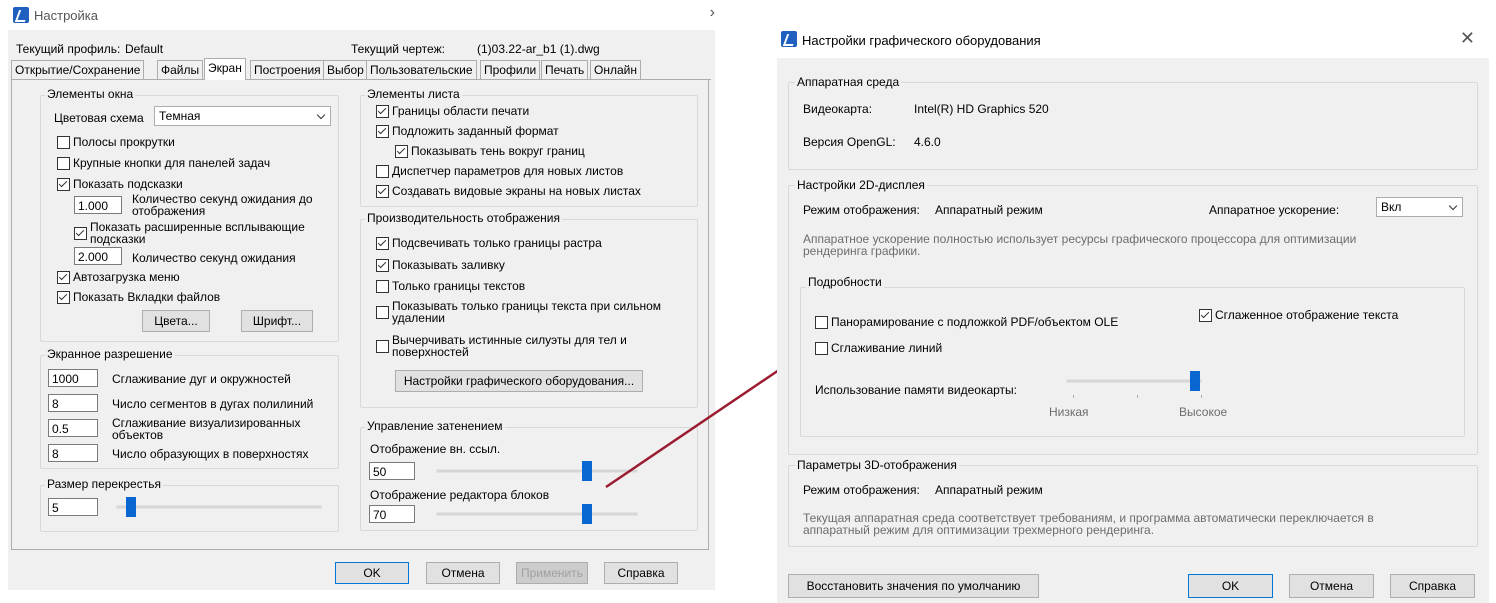 This screenshot has width=1496, height=603. I want to click on graphics-ok-button: OK, so click(1230, 586).